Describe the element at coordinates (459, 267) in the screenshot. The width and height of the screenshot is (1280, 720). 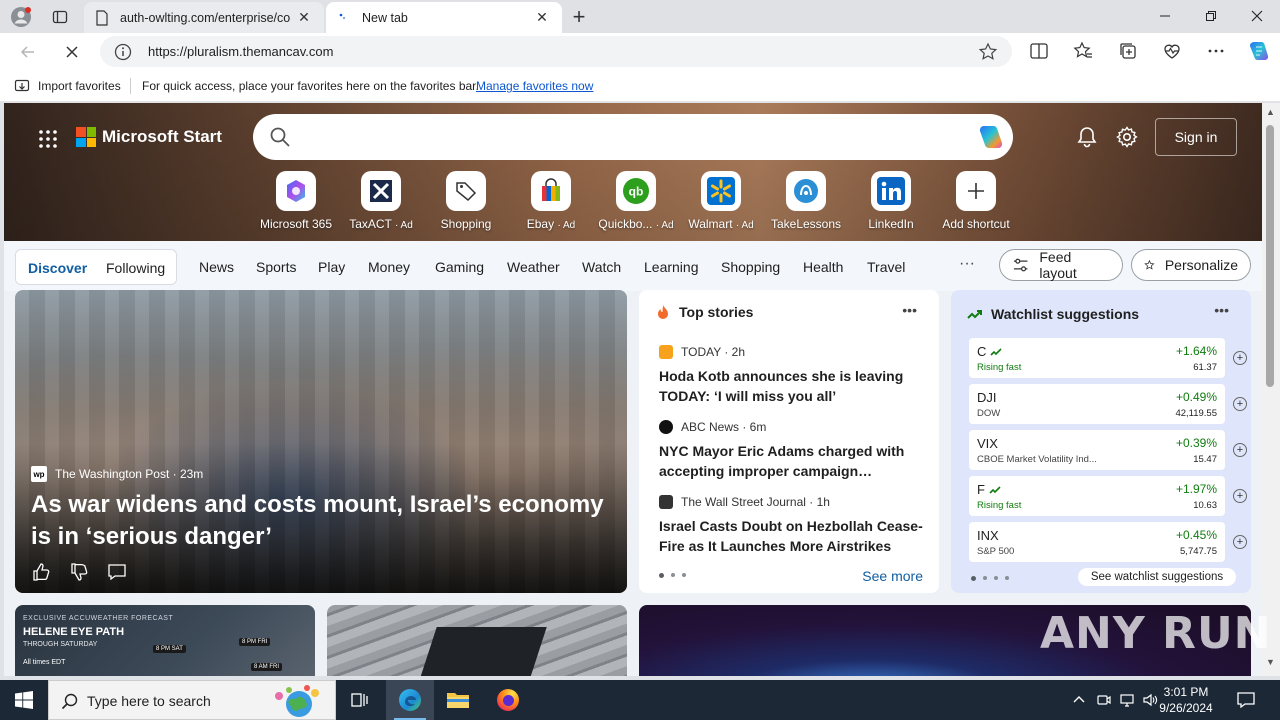
I see `nav-gaming: Gaming` at that location.